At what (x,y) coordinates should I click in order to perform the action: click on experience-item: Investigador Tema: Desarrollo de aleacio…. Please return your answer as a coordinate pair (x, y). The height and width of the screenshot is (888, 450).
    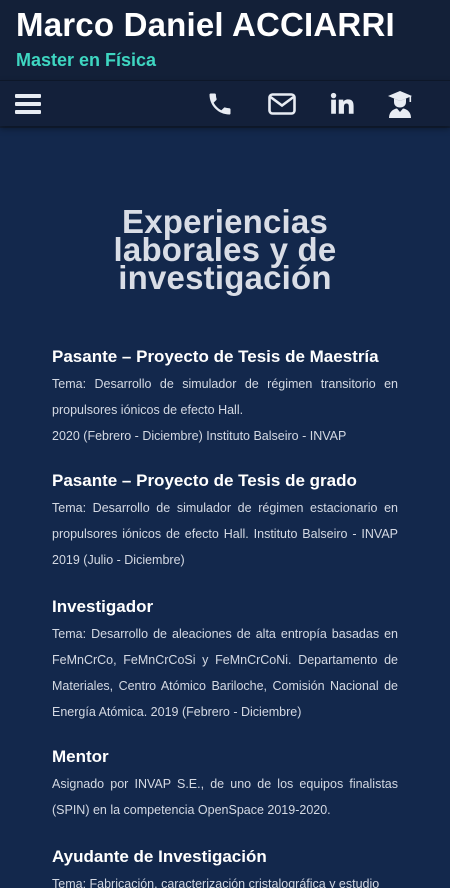
    Looking at the image, I should click on (225, 660).